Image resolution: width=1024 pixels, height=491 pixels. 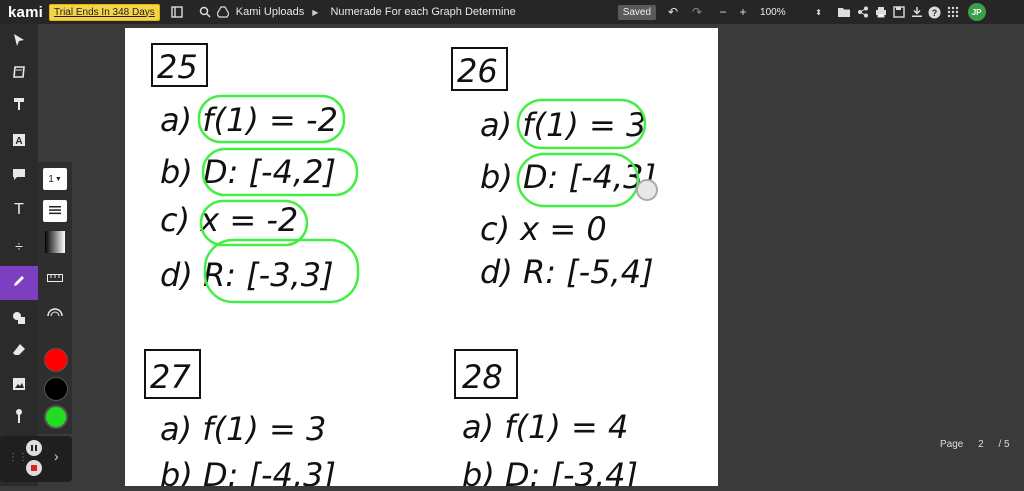 What do you see at coordinates (673, 12) in the screenshot?
I see `undo-icon: ↶` at bounding box center [673, 12].